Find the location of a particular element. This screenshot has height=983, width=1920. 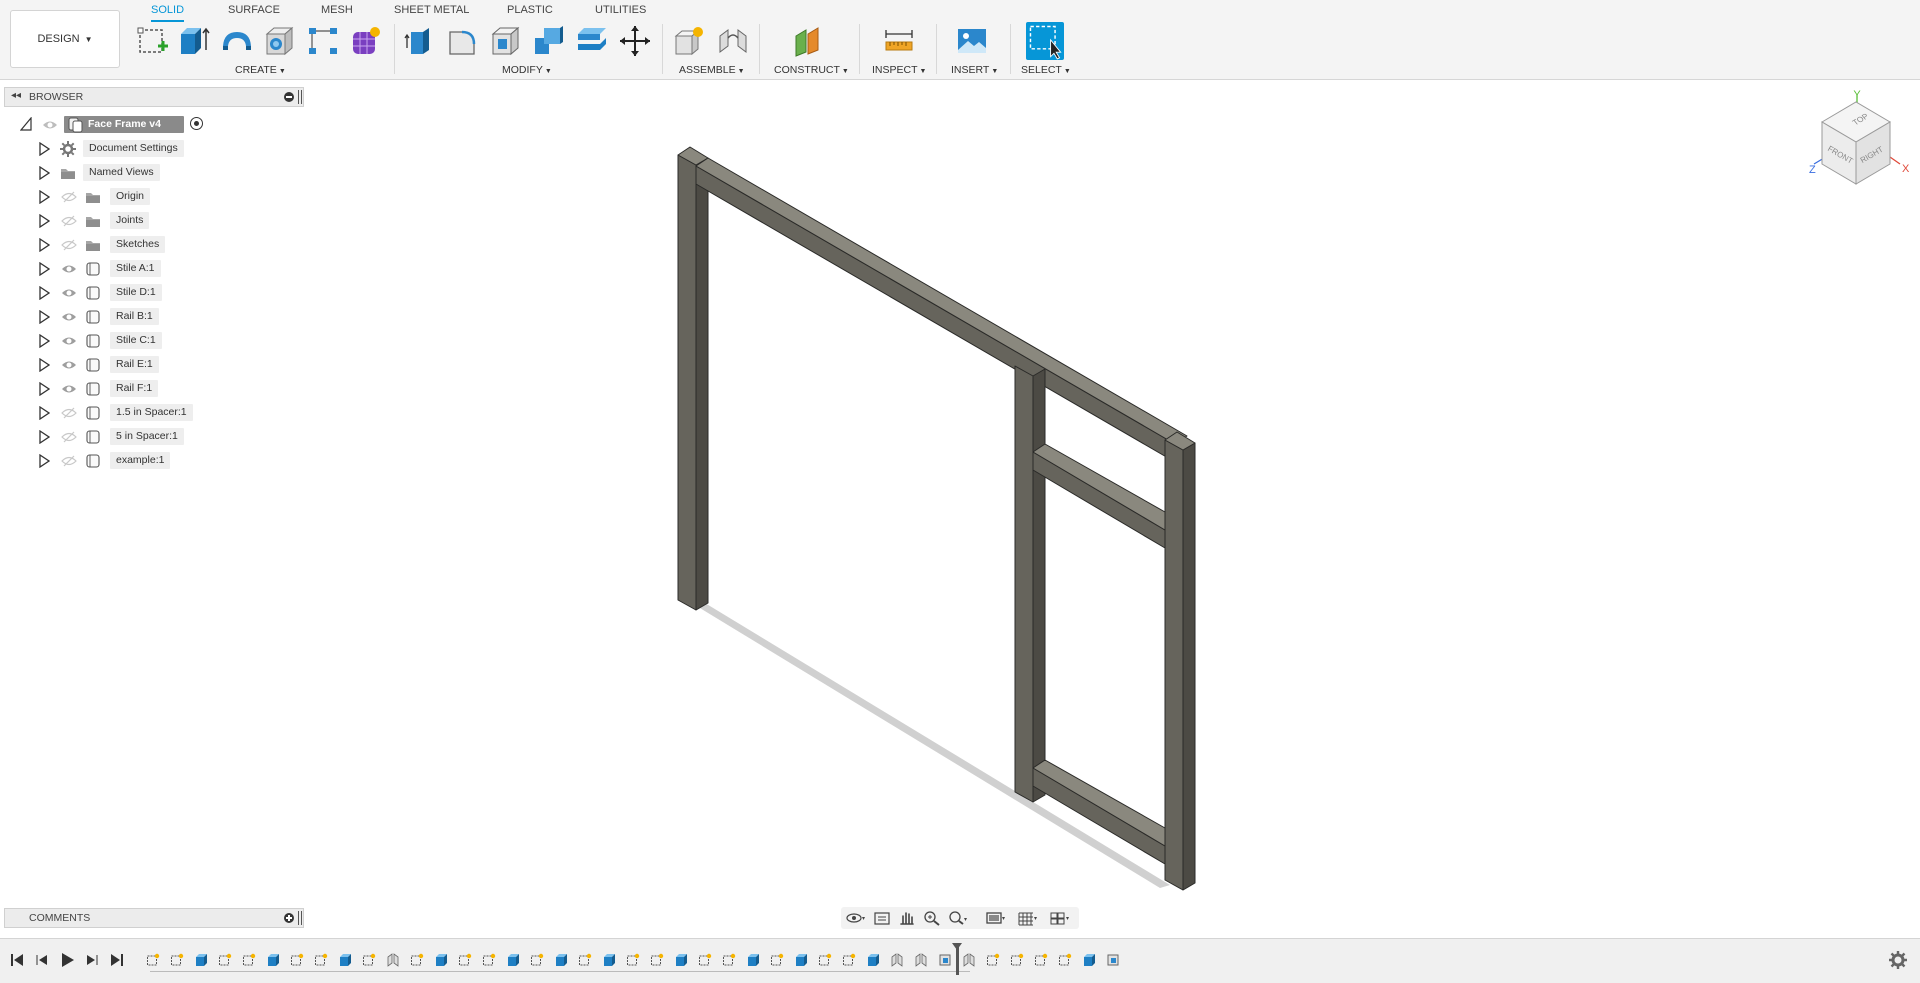

rectangular-pattern-button is located at coordinates (323, 41).